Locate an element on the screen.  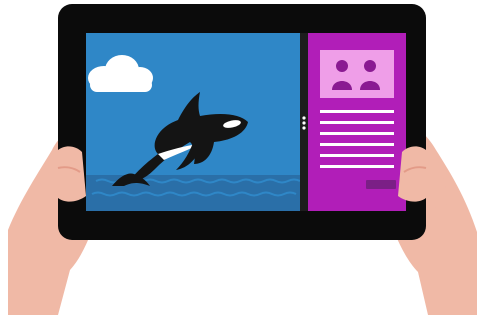
left-fingers is located at coordinates (72, 174).